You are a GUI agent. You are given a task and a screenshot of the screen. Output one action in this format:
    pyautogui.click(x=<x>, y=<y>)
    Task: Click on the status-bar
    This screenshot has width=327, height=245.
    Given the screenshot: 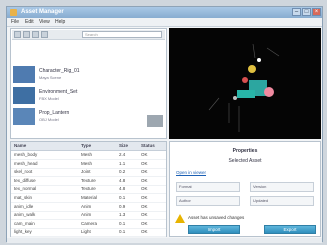 What is the action you would take?
    pyautogui.click(x=164, y=240)
    